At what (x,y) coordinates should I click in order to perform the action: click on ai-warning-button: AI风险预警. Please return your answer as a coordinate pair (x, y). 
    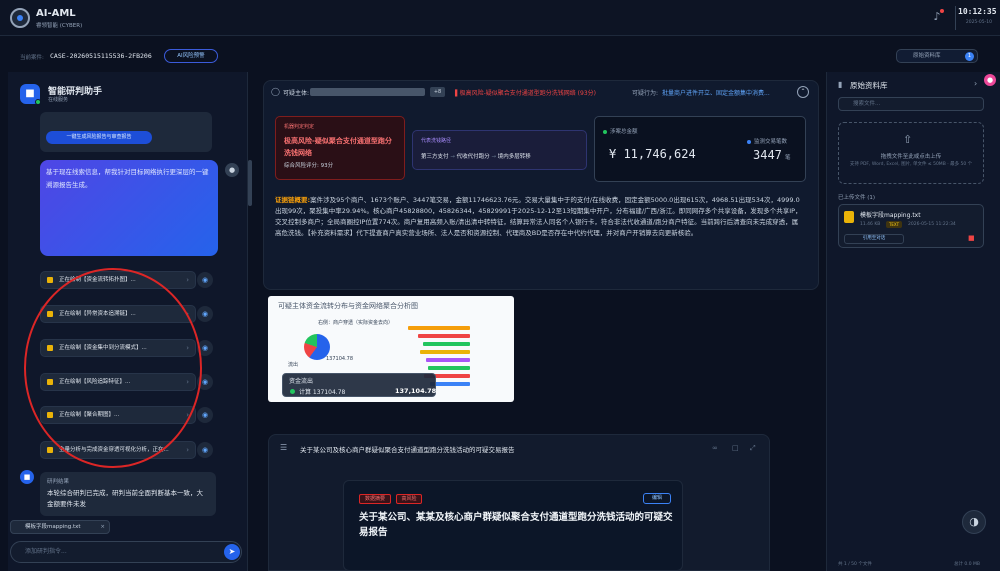
    Looking at the image, I should click on (191, 56).